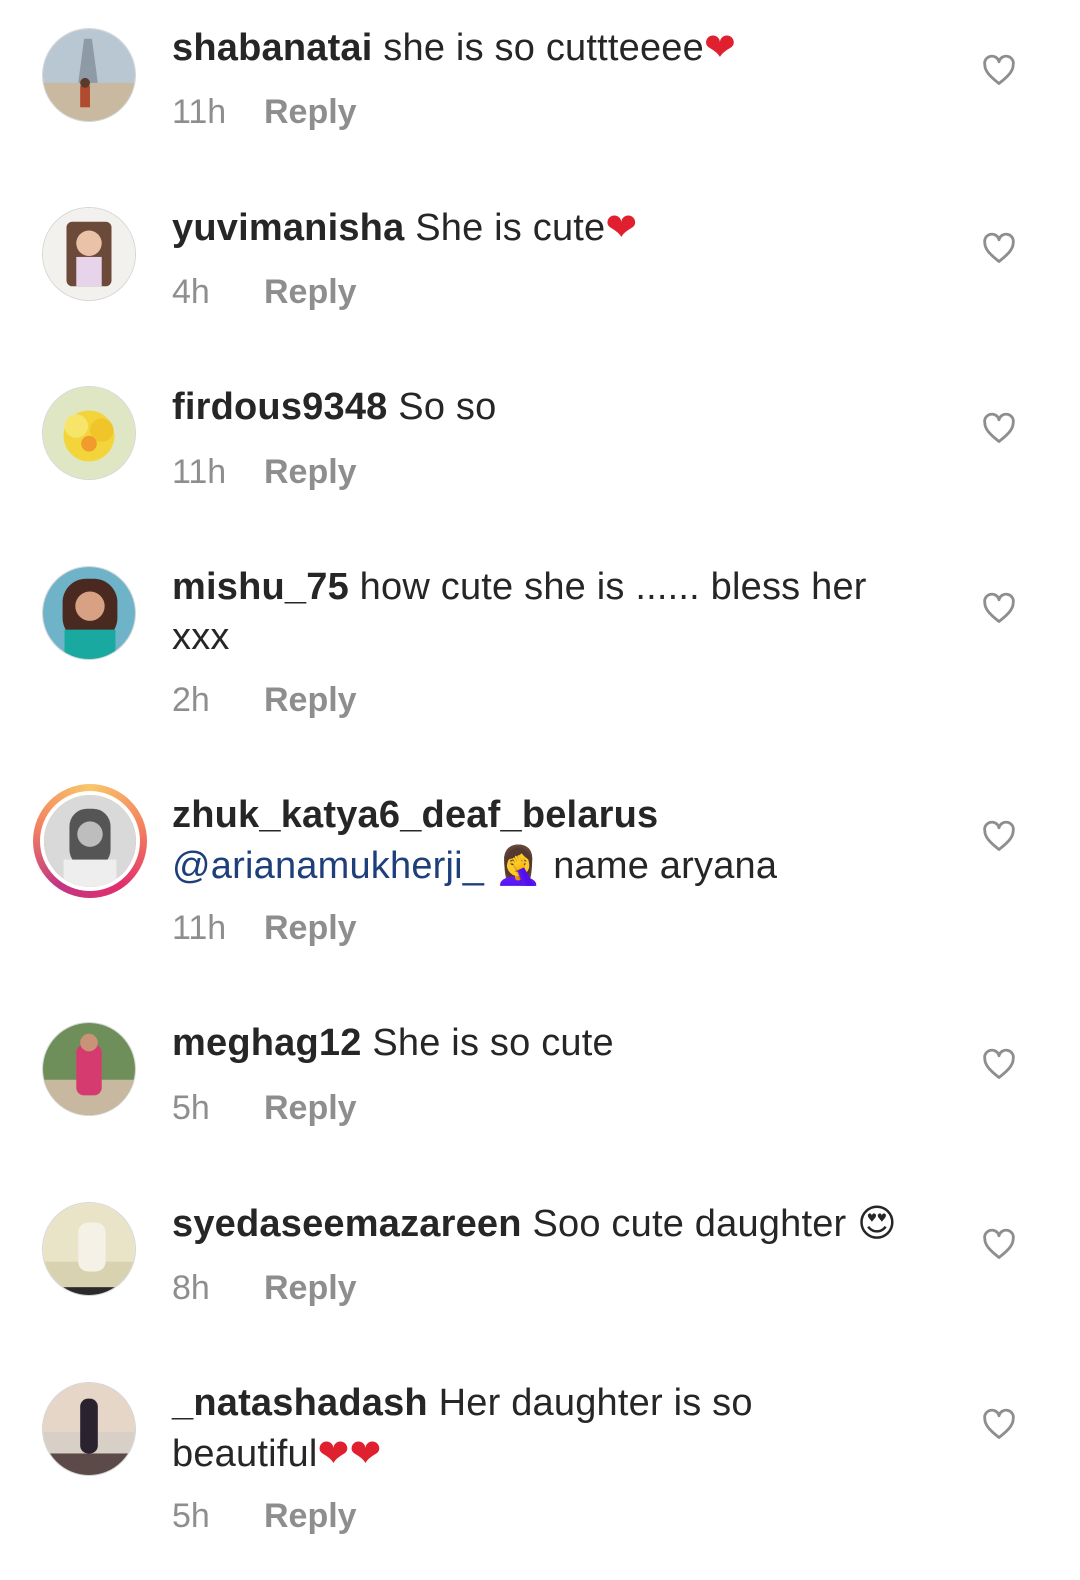 This screenshot has width=1080, height=1580. Describe the element at coordinates (689, 1224) in the screenshot. I see `comment-body: Soo cute daughter` at that location.